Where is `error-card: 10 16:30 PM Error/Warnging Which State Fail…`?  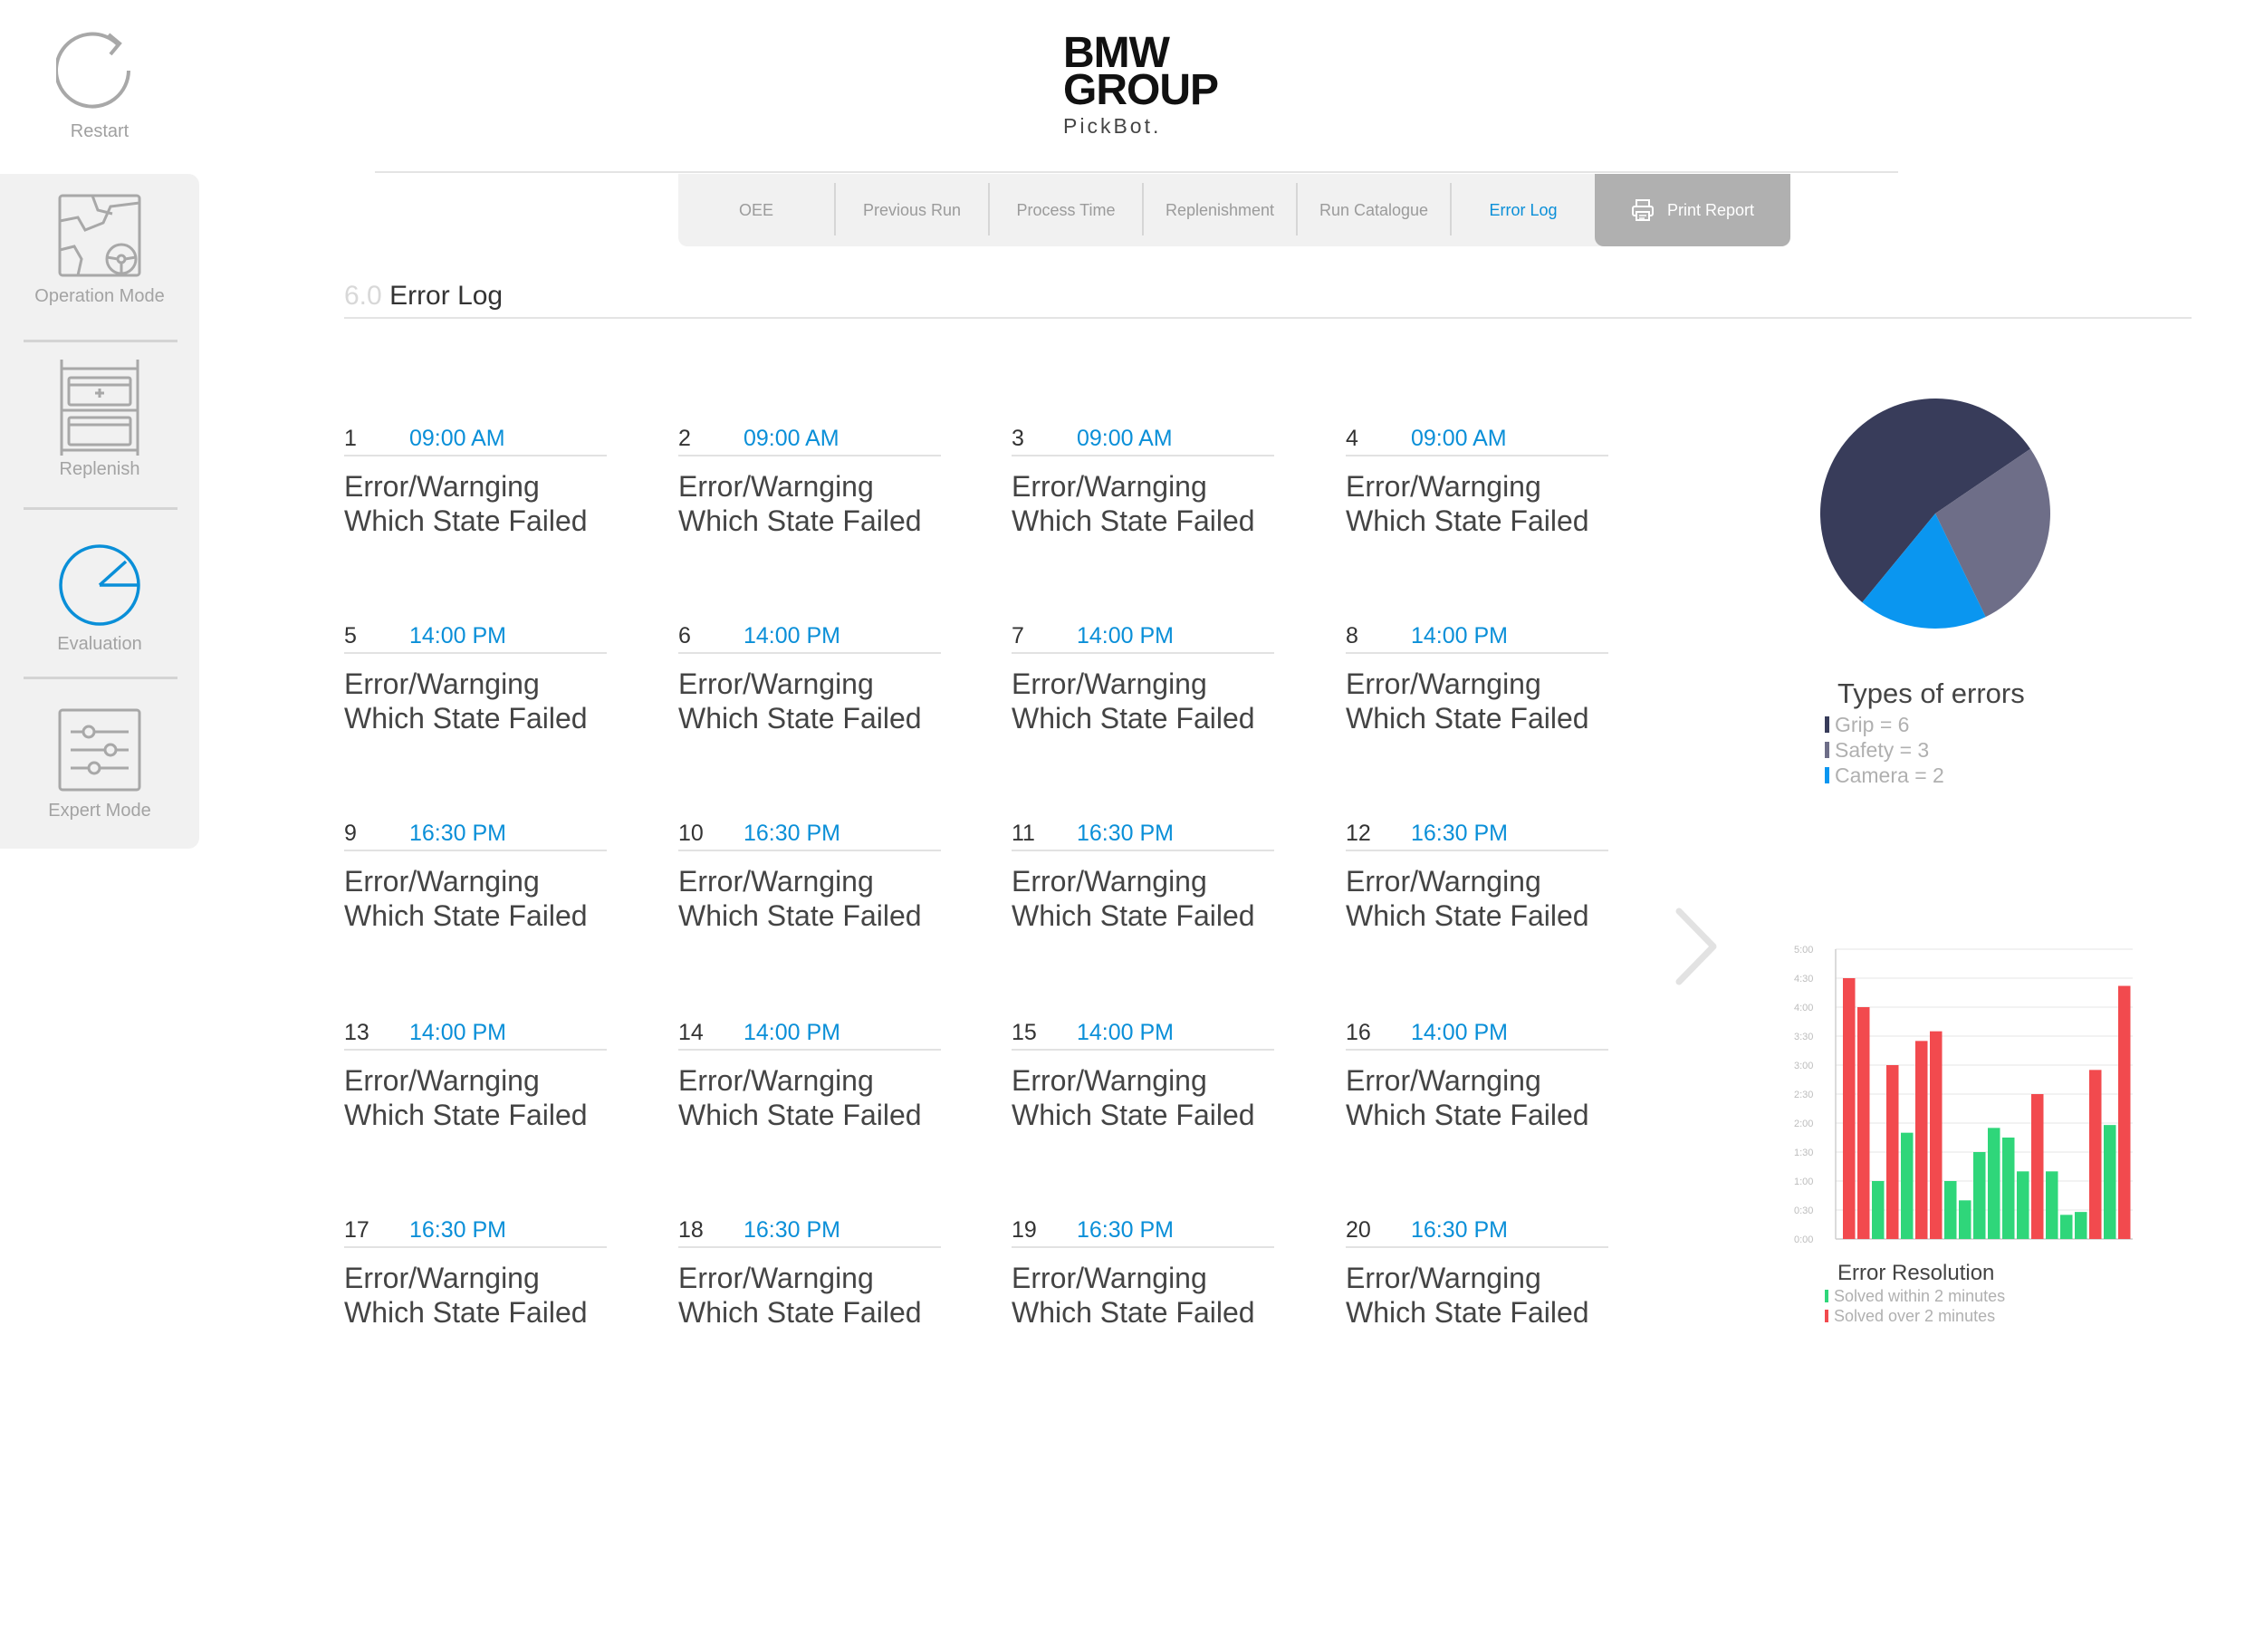 error-card: 10 16:30 PM Error/Warnging Which State Fail… is located at coordinates (809, 876).